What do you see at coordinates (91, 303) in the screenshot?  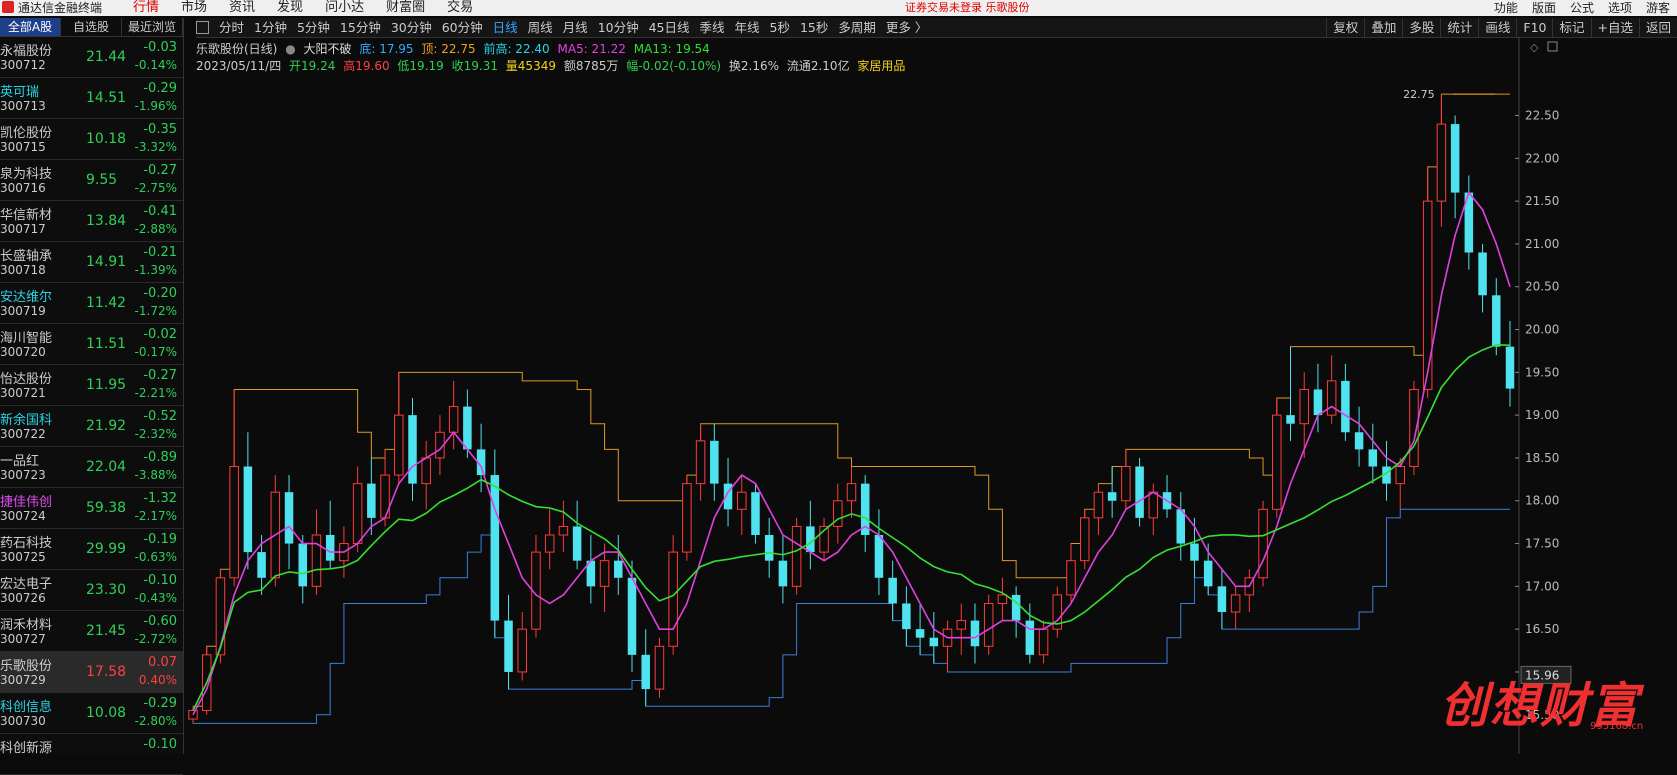 I see `stock-row: 安达维尔 300719 11.42 -0.20 -1.72%` at bounding box center [91, 303].